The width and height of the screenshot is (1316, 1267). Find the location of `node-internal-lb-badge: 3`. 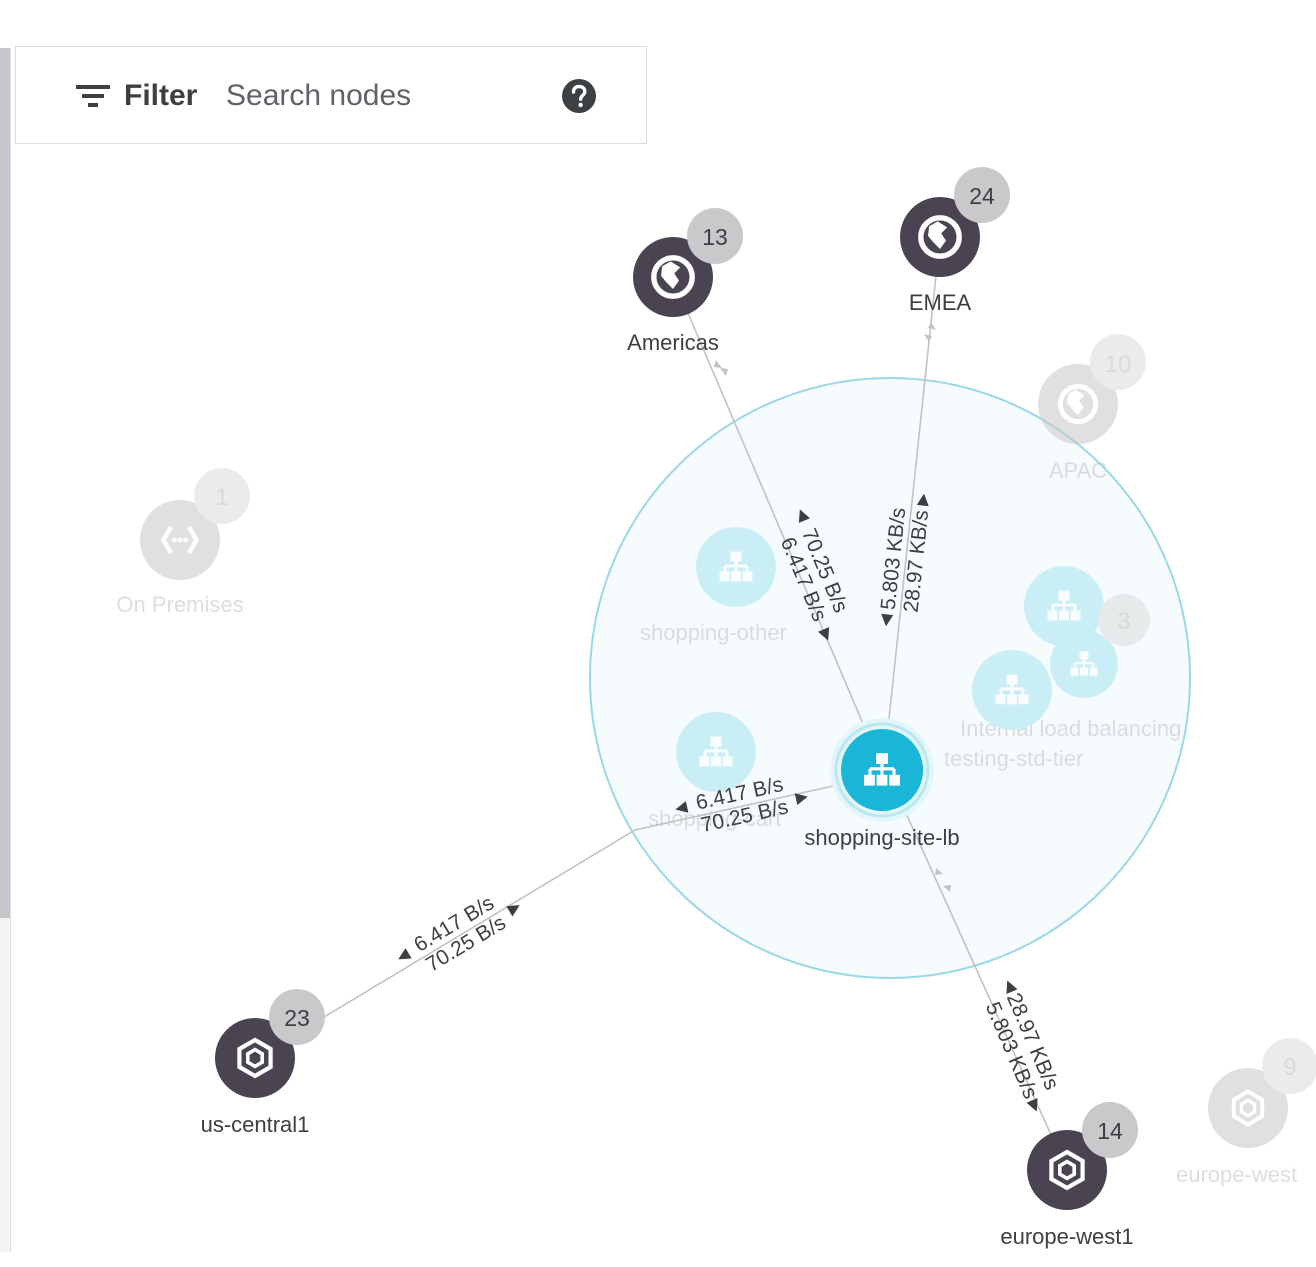

node-internal-lb-badge: 3 is located at coordinates (1123, 621).